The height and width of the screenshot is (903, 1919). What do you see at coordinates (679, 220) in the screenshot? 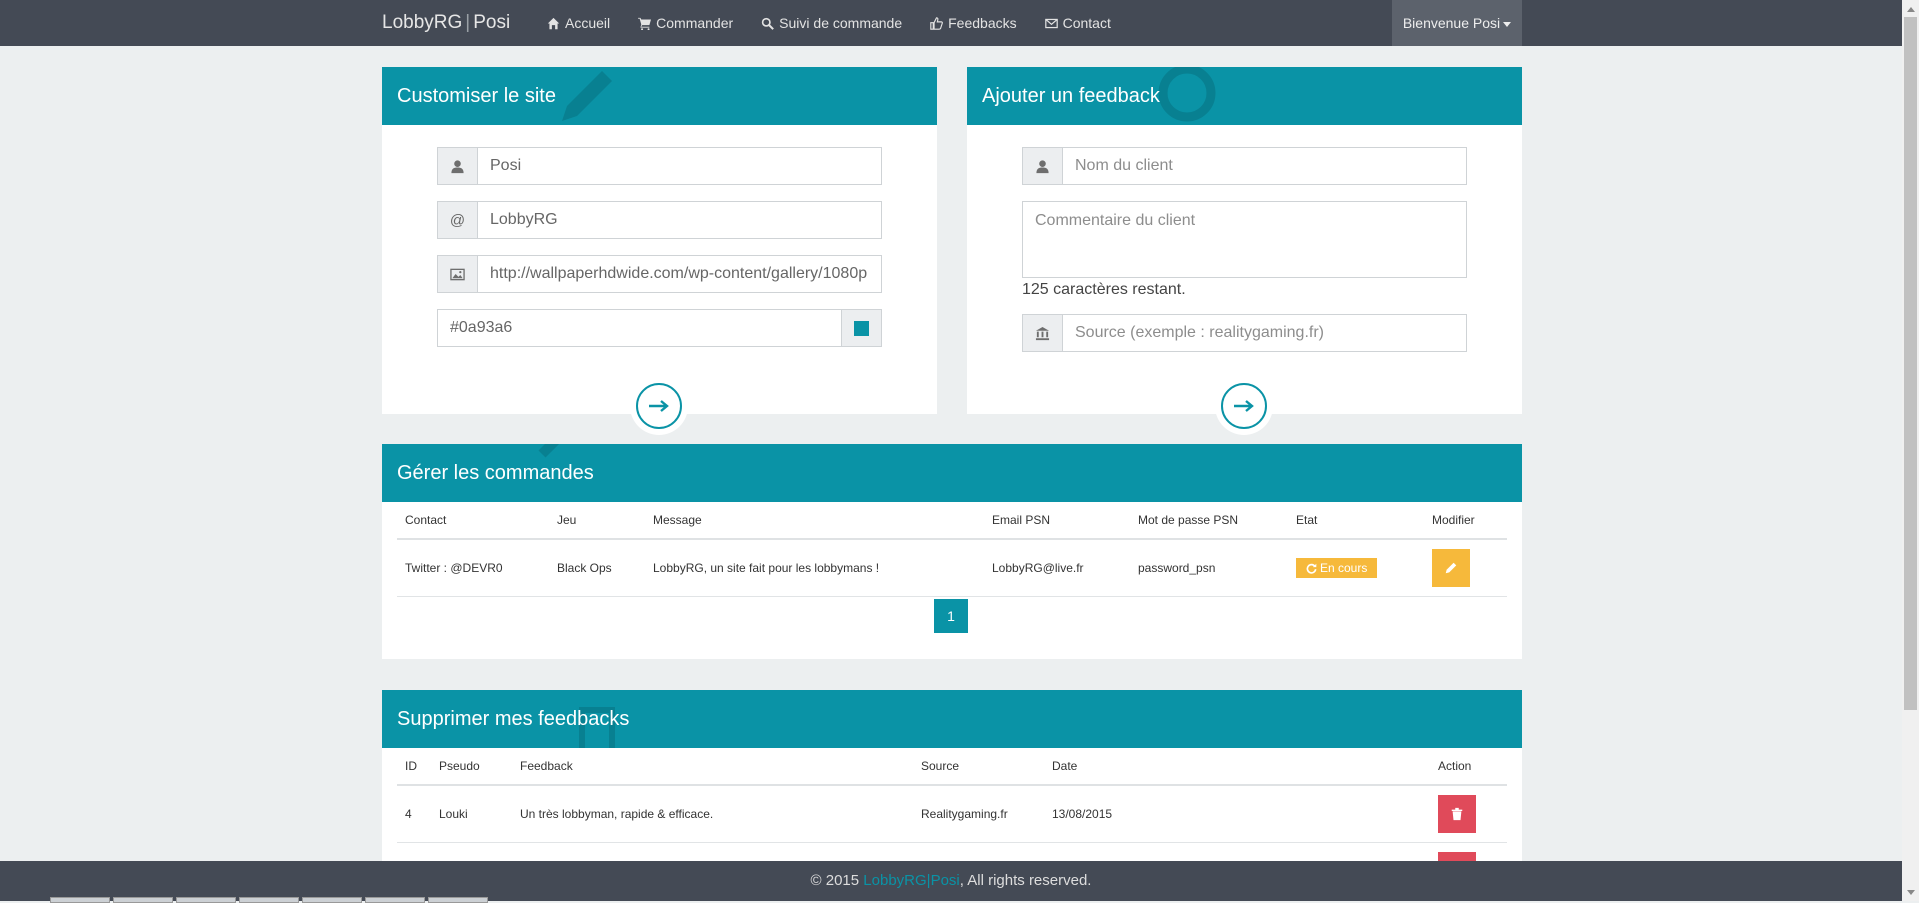
I see `site-name-input: LobbyRG` at bounding box center [679, 220].